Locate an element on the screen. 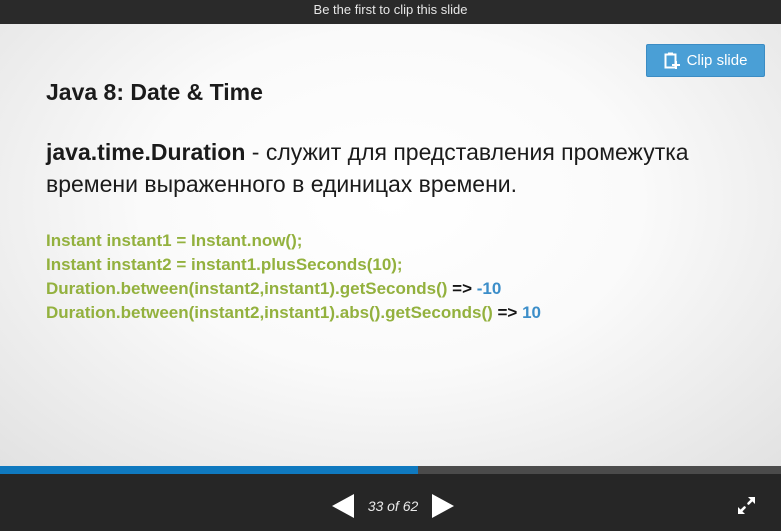 The image size is (781, 531). triangle-left-icon is located at coordinates (343, 506).